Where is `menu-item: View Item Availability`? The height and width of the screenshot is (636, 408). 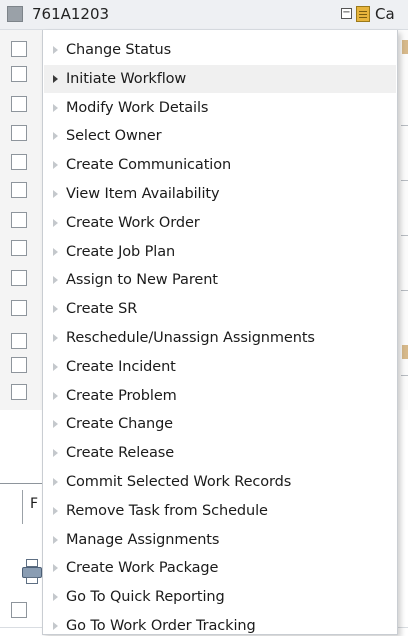
menu-item: View Item Availability is located at coordinates (220, 194).